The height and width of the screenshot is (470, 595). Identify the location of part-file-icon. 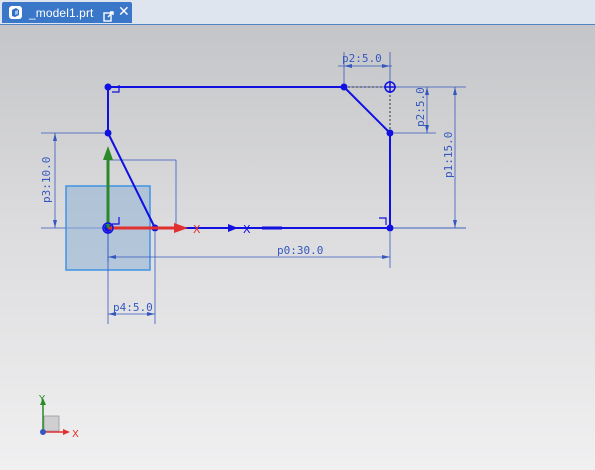
(15, 14).